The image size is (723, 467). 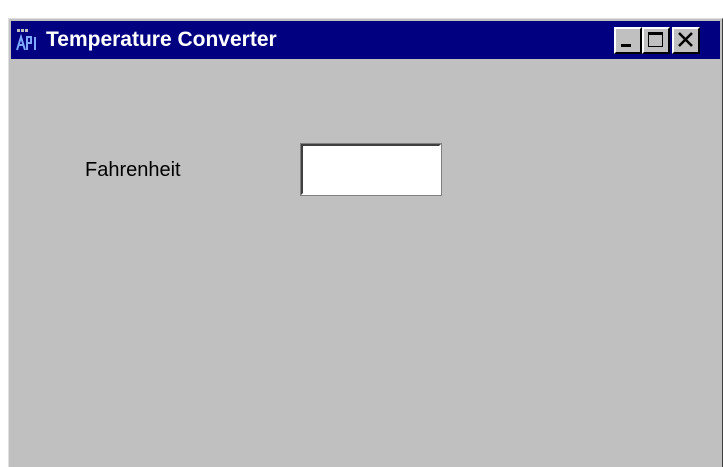 I want to click on app-icon, so click(x=27, y=40).